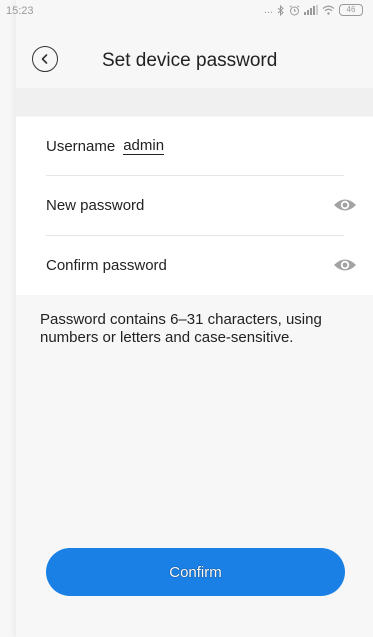  Describe the element at coordinates (20, 11) in the screenshot. I see `status-time: 15:23` at that location.